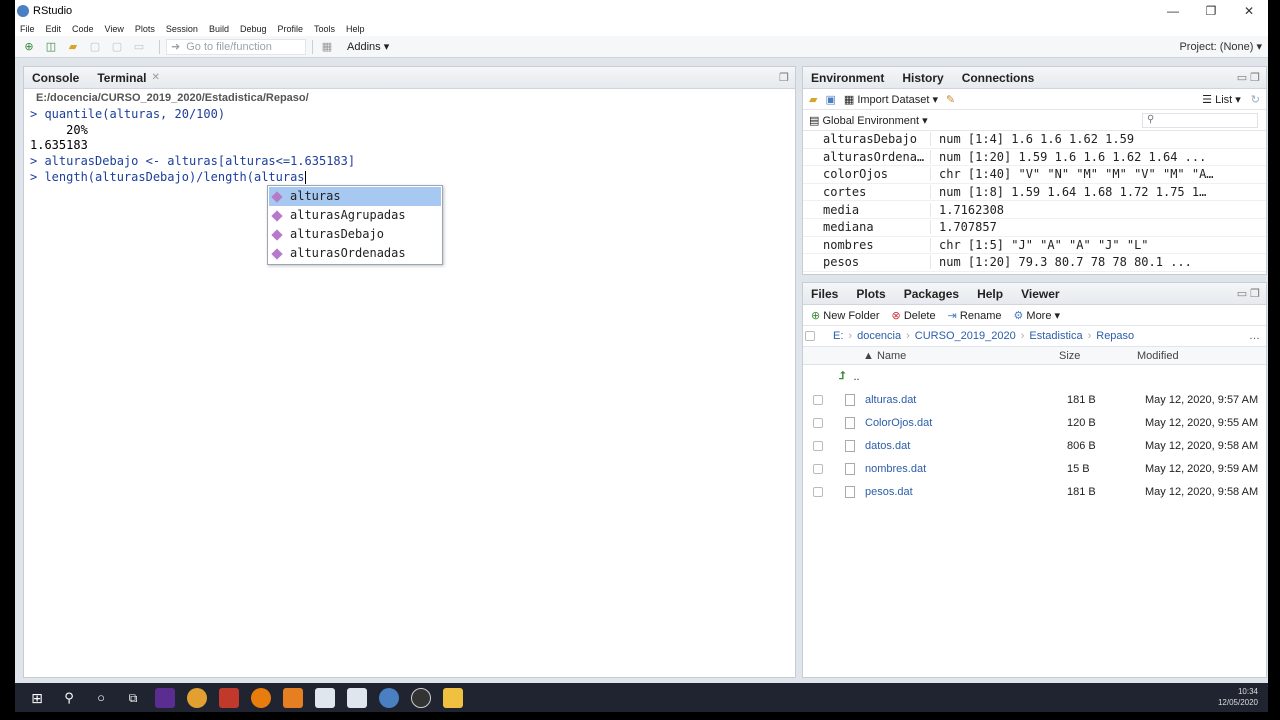 The height and width of the screenshot is (720, 1280). I want to click on menu-view: View, so click(114, 29).